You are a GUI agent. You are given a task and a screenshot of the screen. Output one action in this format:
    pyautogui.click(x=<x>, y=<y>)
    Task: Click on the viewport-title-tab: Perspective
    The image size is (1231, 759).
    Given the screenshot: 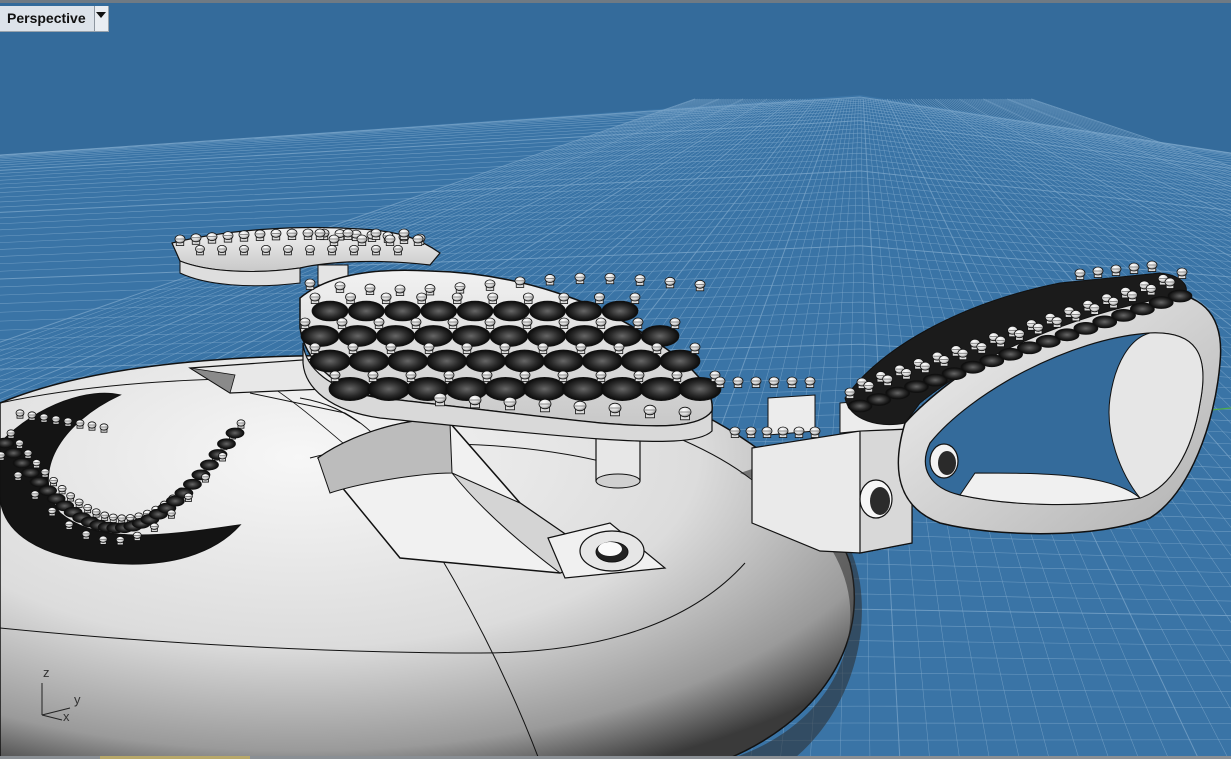 What is the action you would take?
    pyautogui.click(x=54, y=19)
    